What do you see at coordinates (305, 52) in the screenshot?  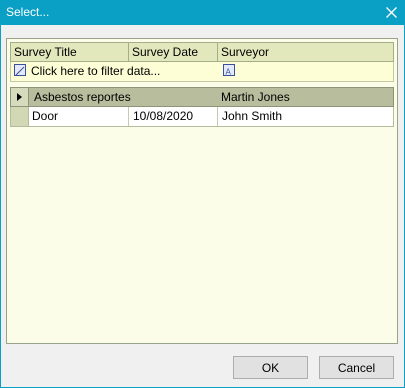 I see `column-header-surveyor: Surveyor` at bounding box center [305, 52].